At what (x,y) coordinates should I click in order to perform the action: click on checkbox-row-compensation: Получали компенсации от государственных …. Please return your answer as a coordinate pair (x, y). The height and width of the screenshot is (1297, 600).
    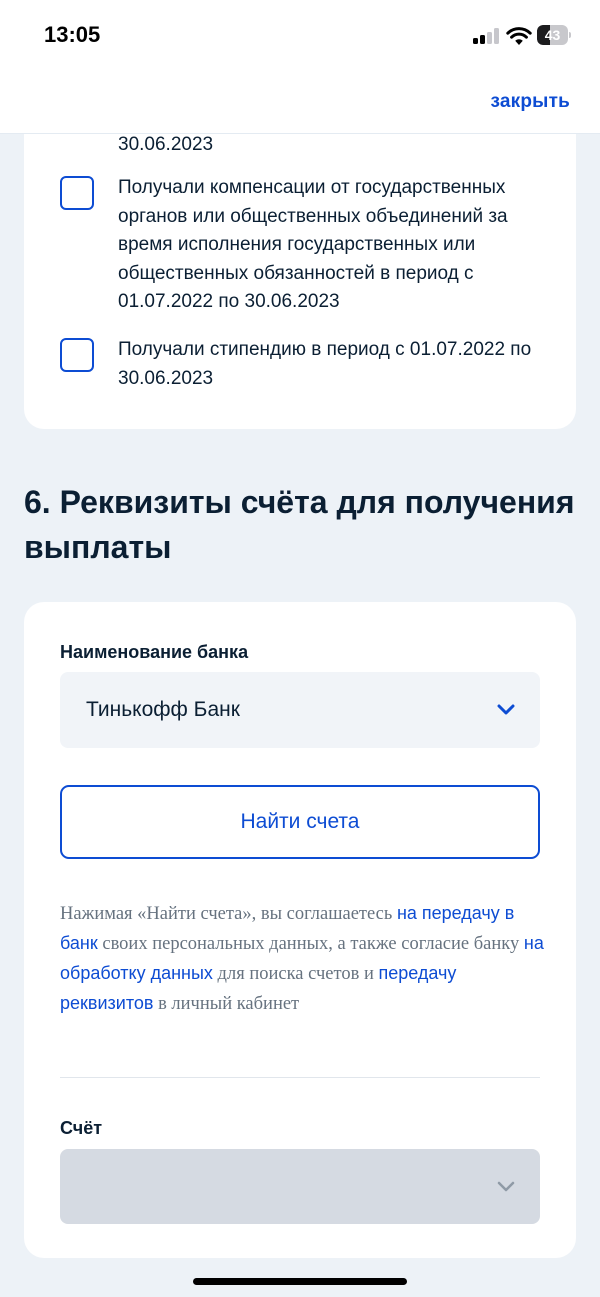
    Looking at the image, I should click on (300, 245).